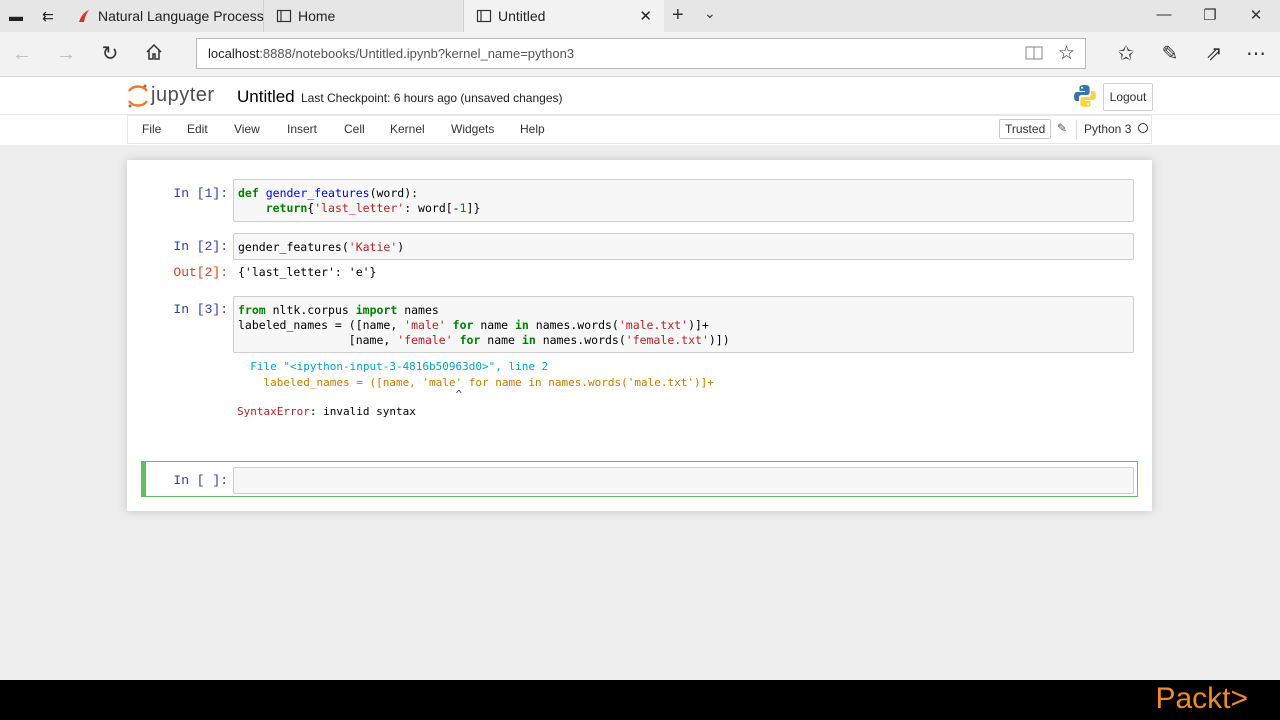  I want to click on menu-kernel: Kernel, so click(407, 129).